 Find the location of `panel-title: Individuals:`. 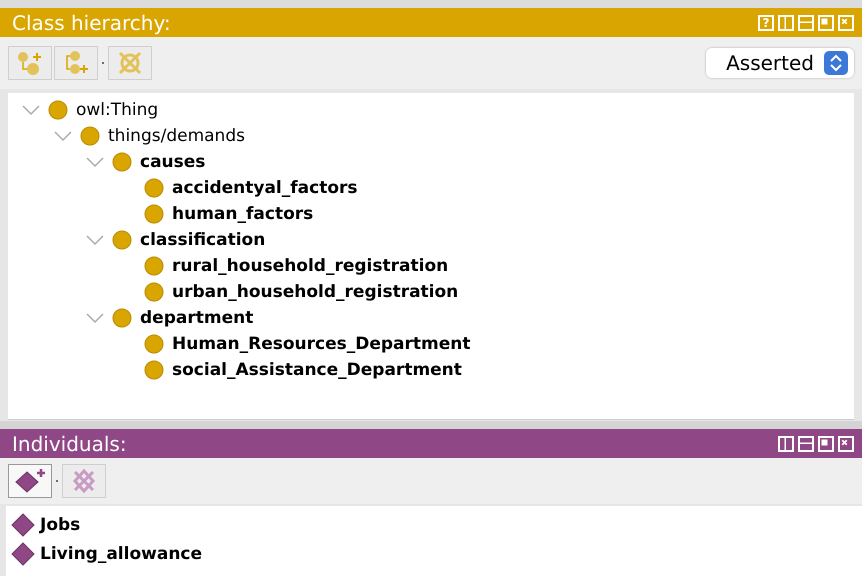

panel-title: Individuals: is located at coordinates (70, 444).